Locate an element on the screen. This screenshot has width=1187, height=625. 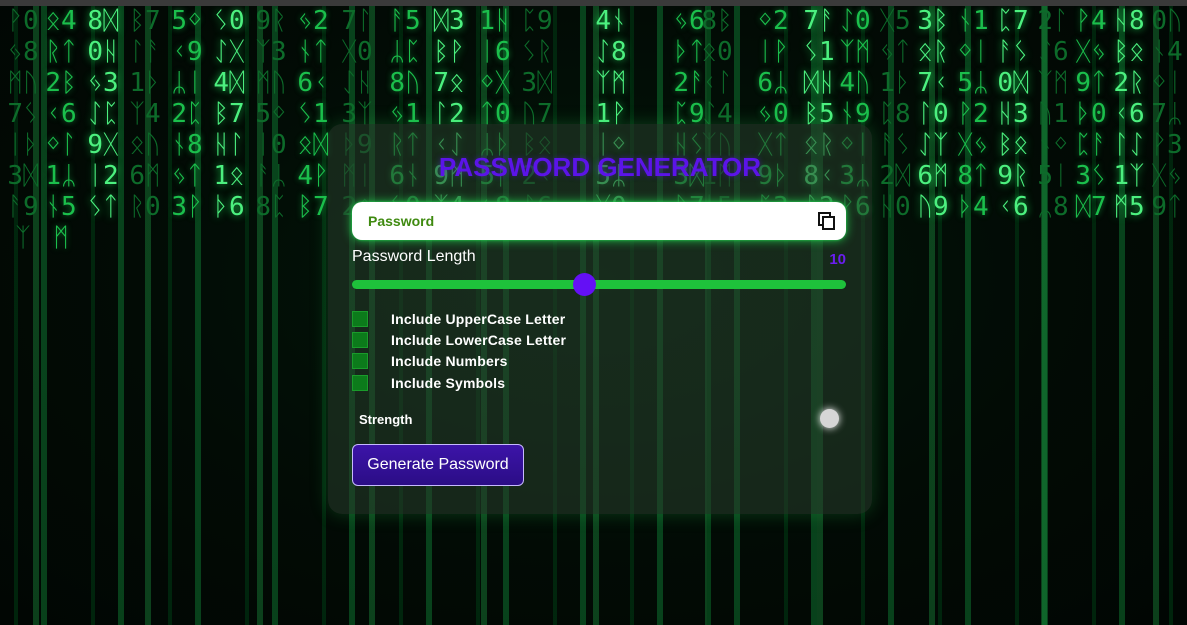
generate-password-button: Generate Password is located at coordinates (438, 465).